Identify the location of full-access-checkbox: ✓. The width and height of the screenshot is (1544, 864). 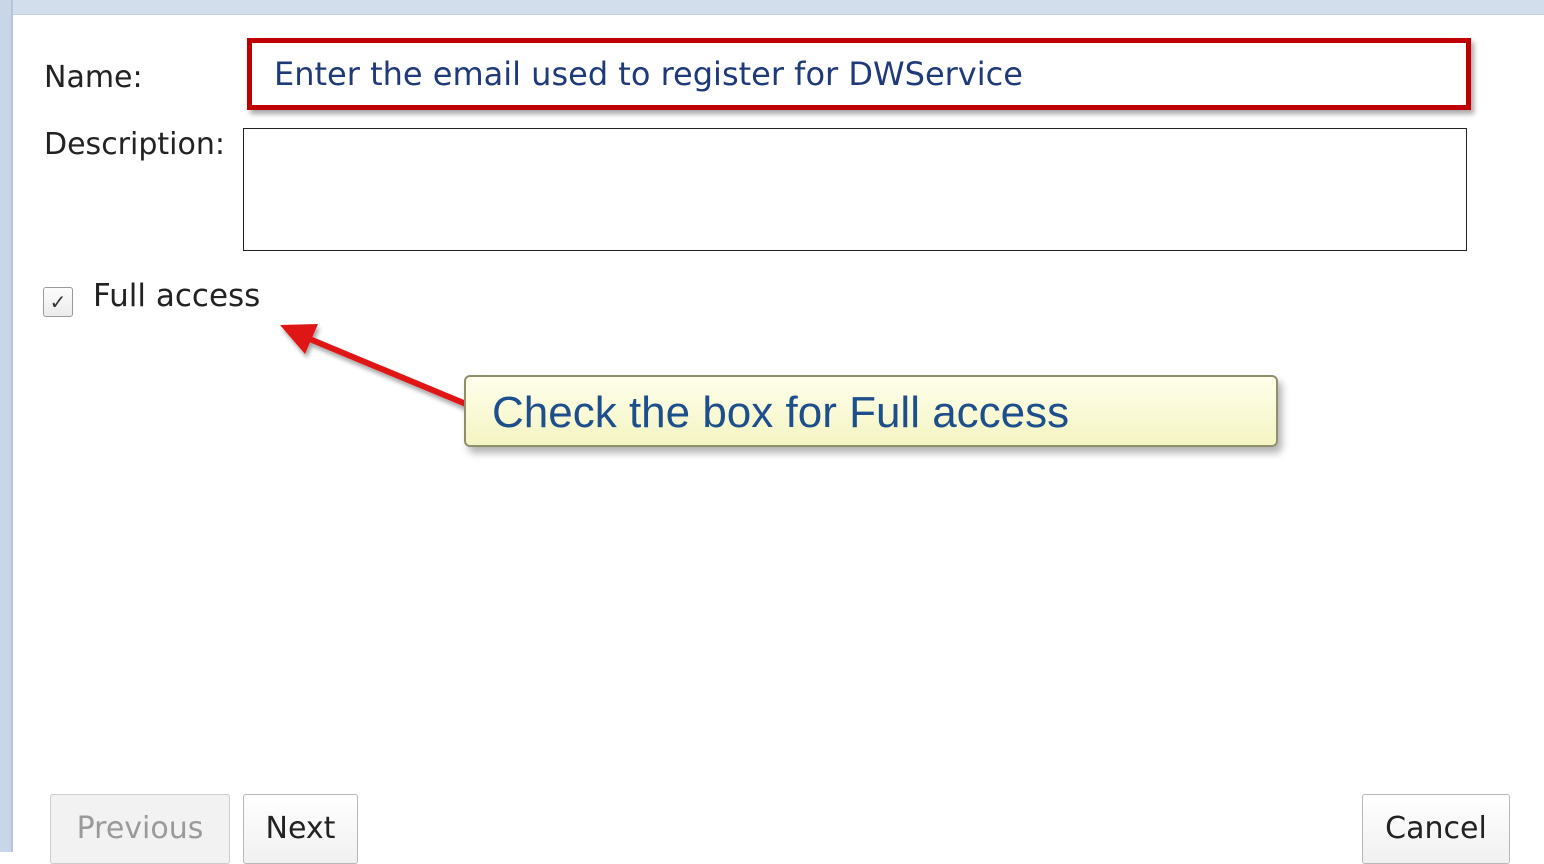
(58, 302).